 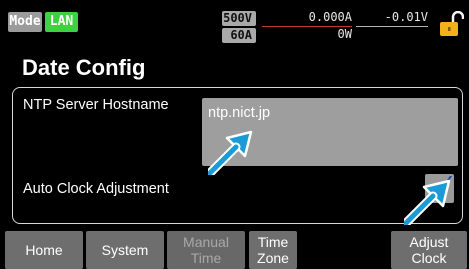 What do you see at coordinates (84, 67) in the screenshot?
I see `page-title: Date Config` at bounding box center [84, 67].